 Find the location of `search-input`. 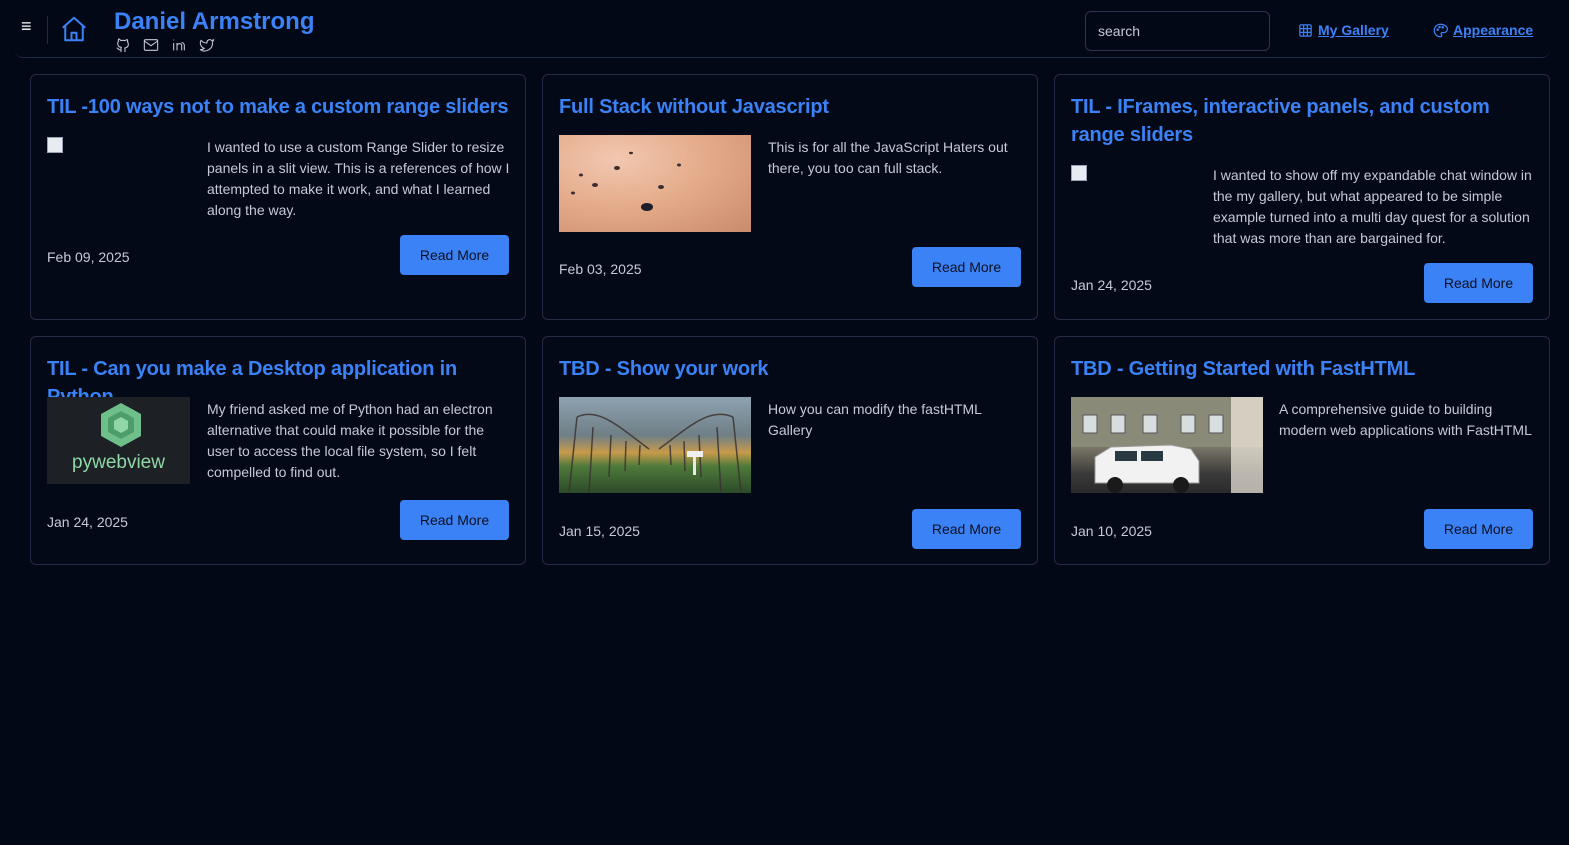

search-input is located at coordinates (1177, 31).